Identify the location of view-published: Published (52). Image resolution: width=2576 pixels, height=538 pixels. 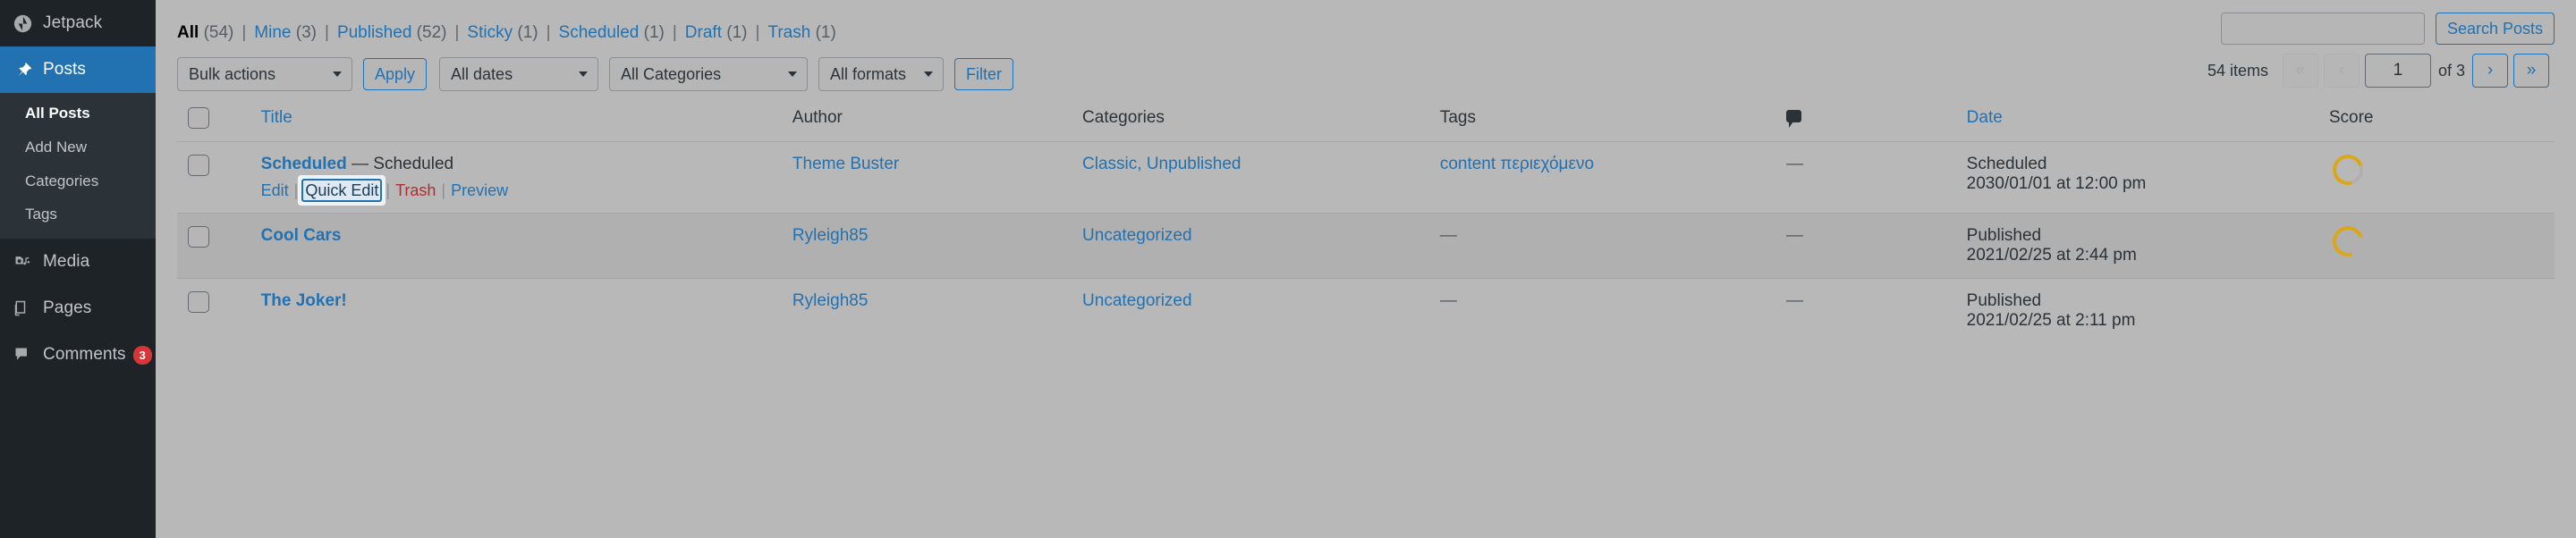
(392, 33).